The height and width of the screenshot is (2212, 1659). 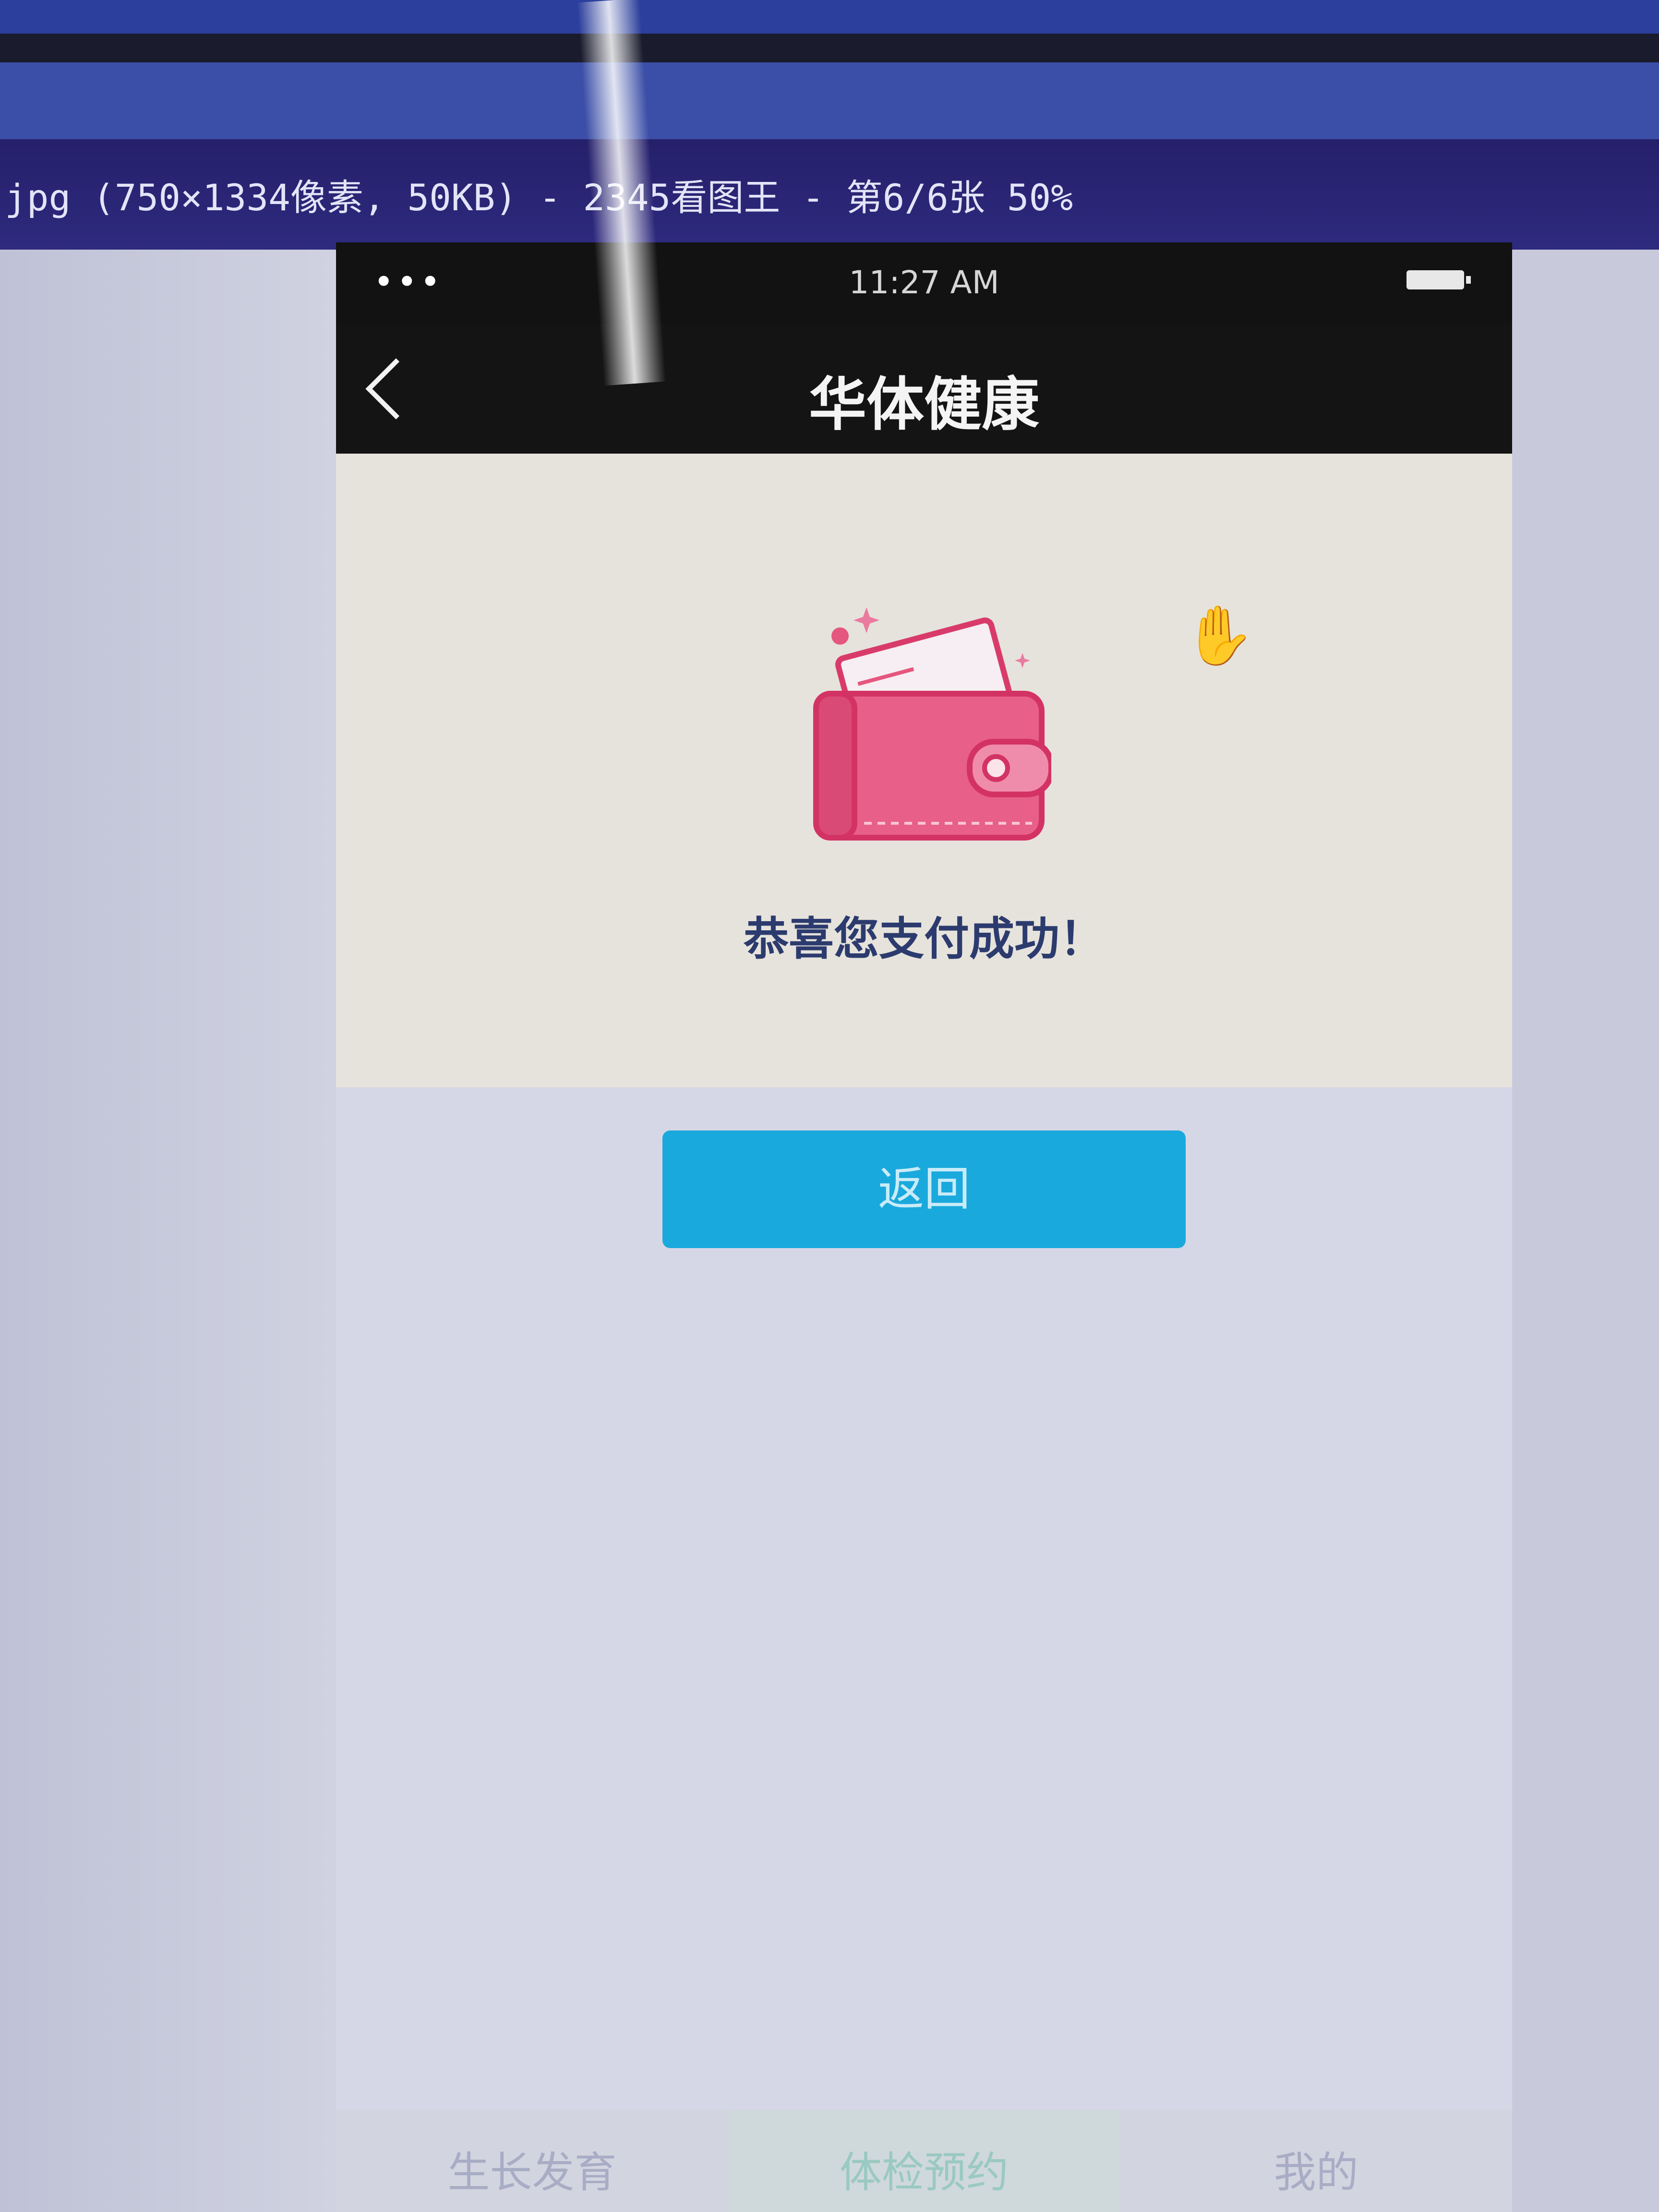 I want to click on nav-bar: 华体健康, so click(x=924, y=389).